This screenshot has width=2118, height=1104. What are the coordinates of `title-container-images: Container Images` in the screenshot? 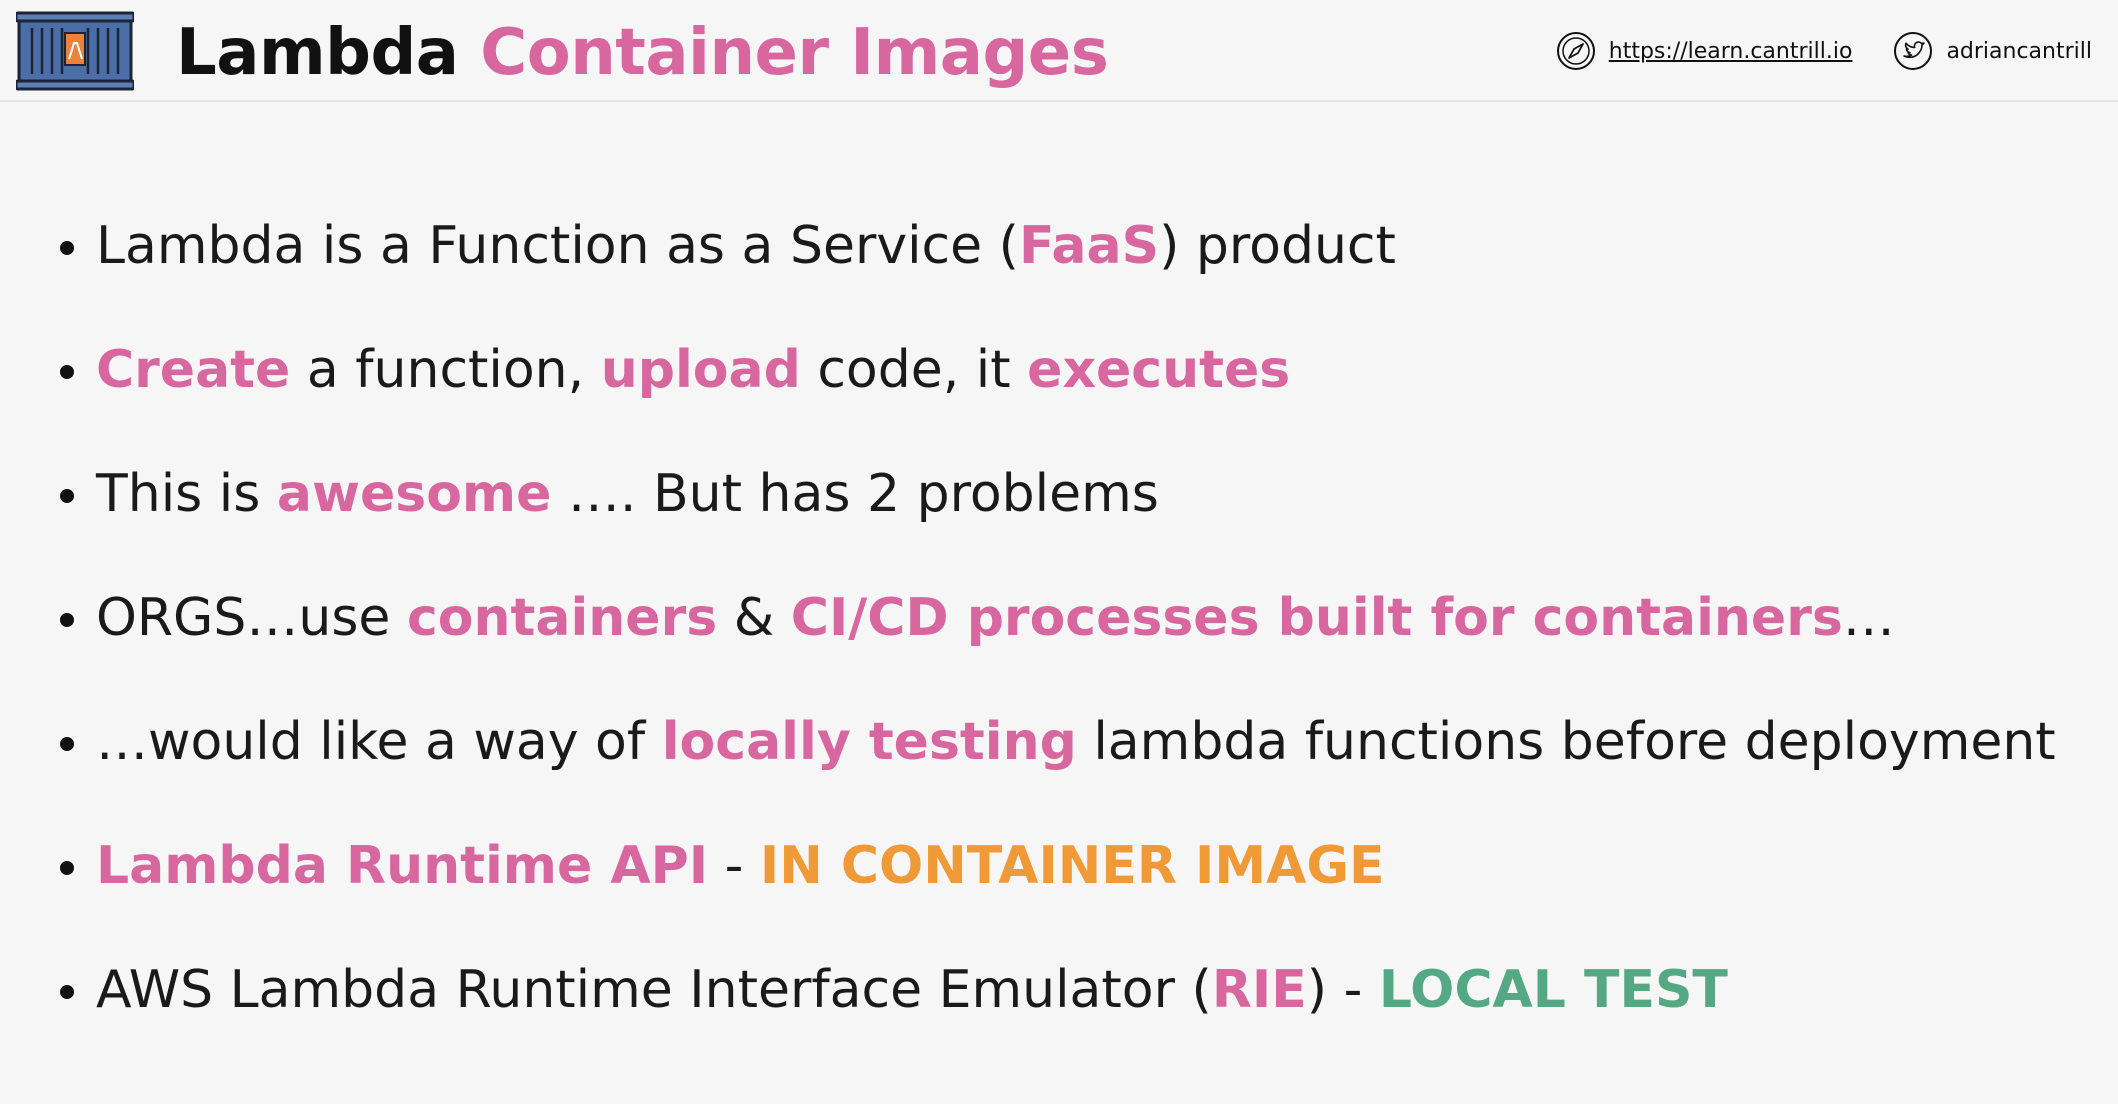 It's located at (794, 53).